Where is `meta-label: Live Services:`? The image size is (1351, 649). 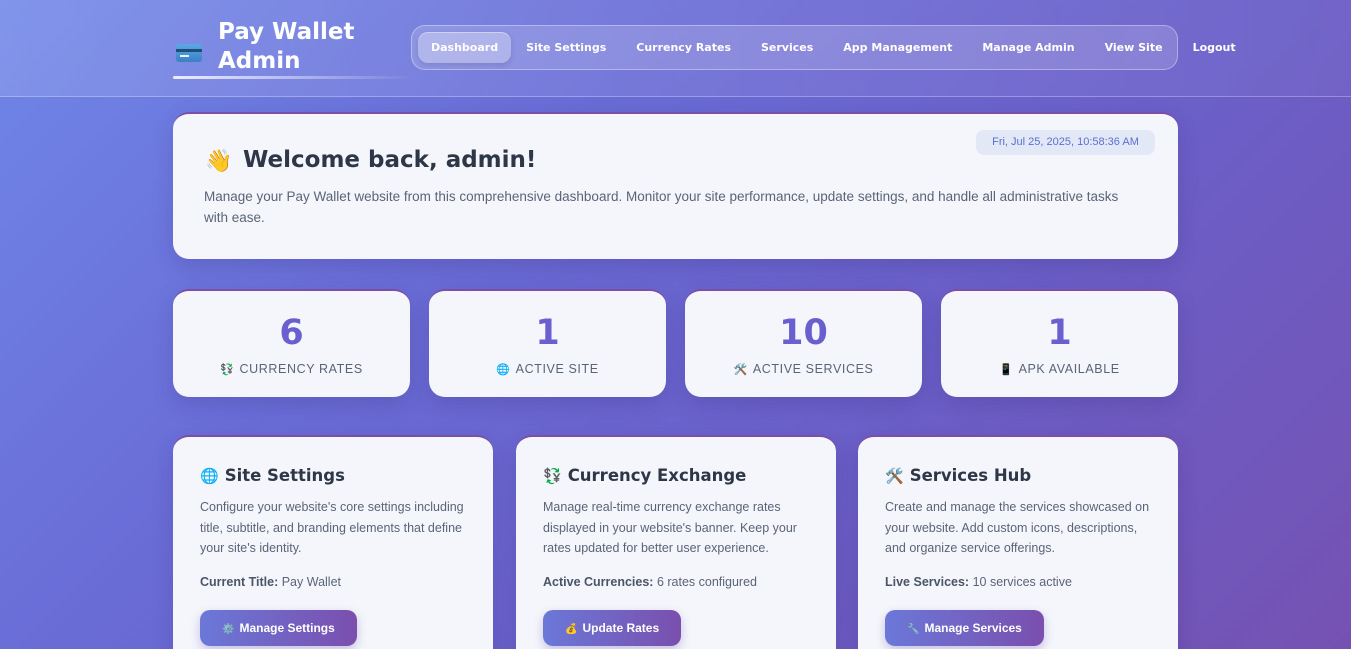 meta-label: Live Services: is located at coordinates (927, 582).